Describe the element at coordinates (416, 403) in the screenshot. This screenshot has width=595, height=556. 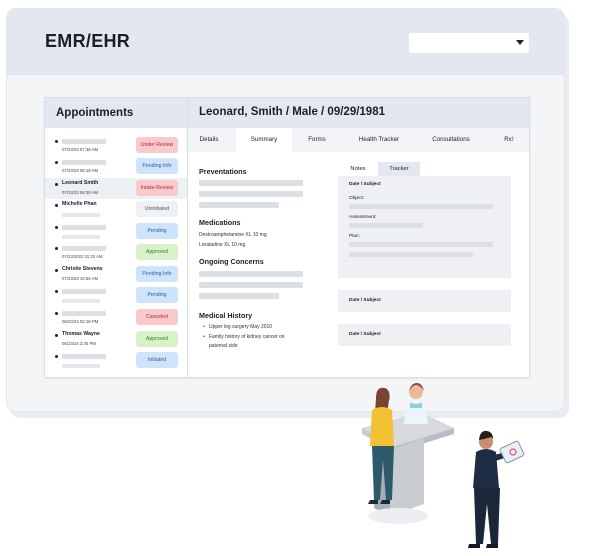
I see `receptionist-figure` at that location.